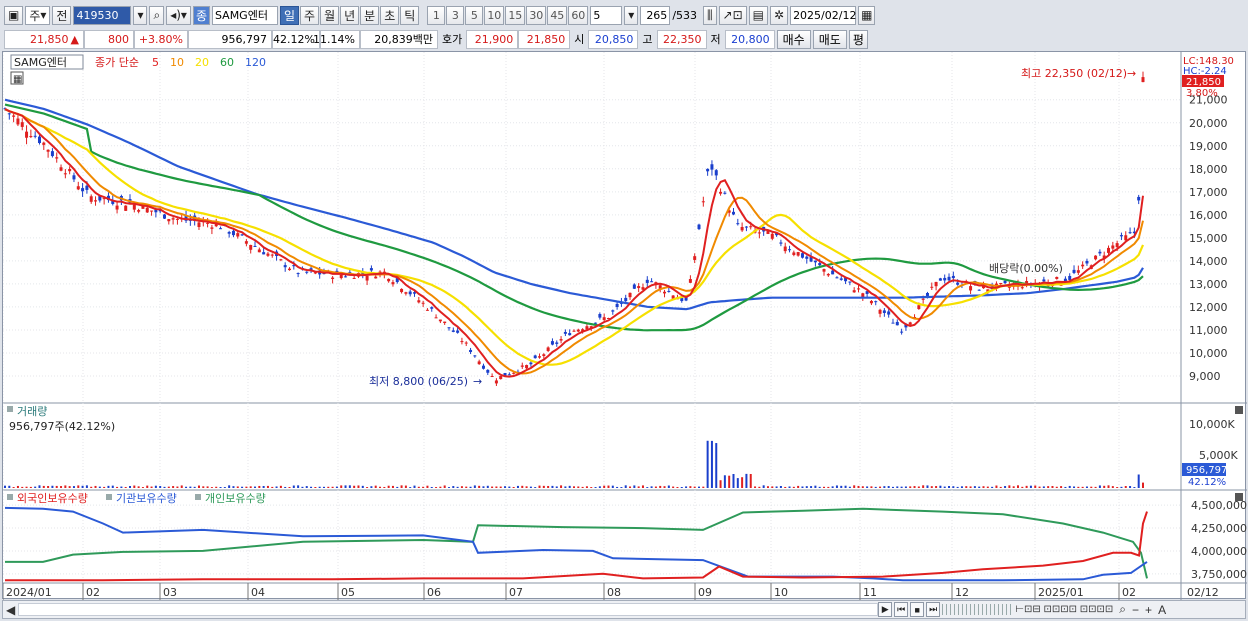  What do you see at coordinates (1208, 123) in the screenshot?
I see `price-tick-1: 20,000` at bounding box center [1208, 123].